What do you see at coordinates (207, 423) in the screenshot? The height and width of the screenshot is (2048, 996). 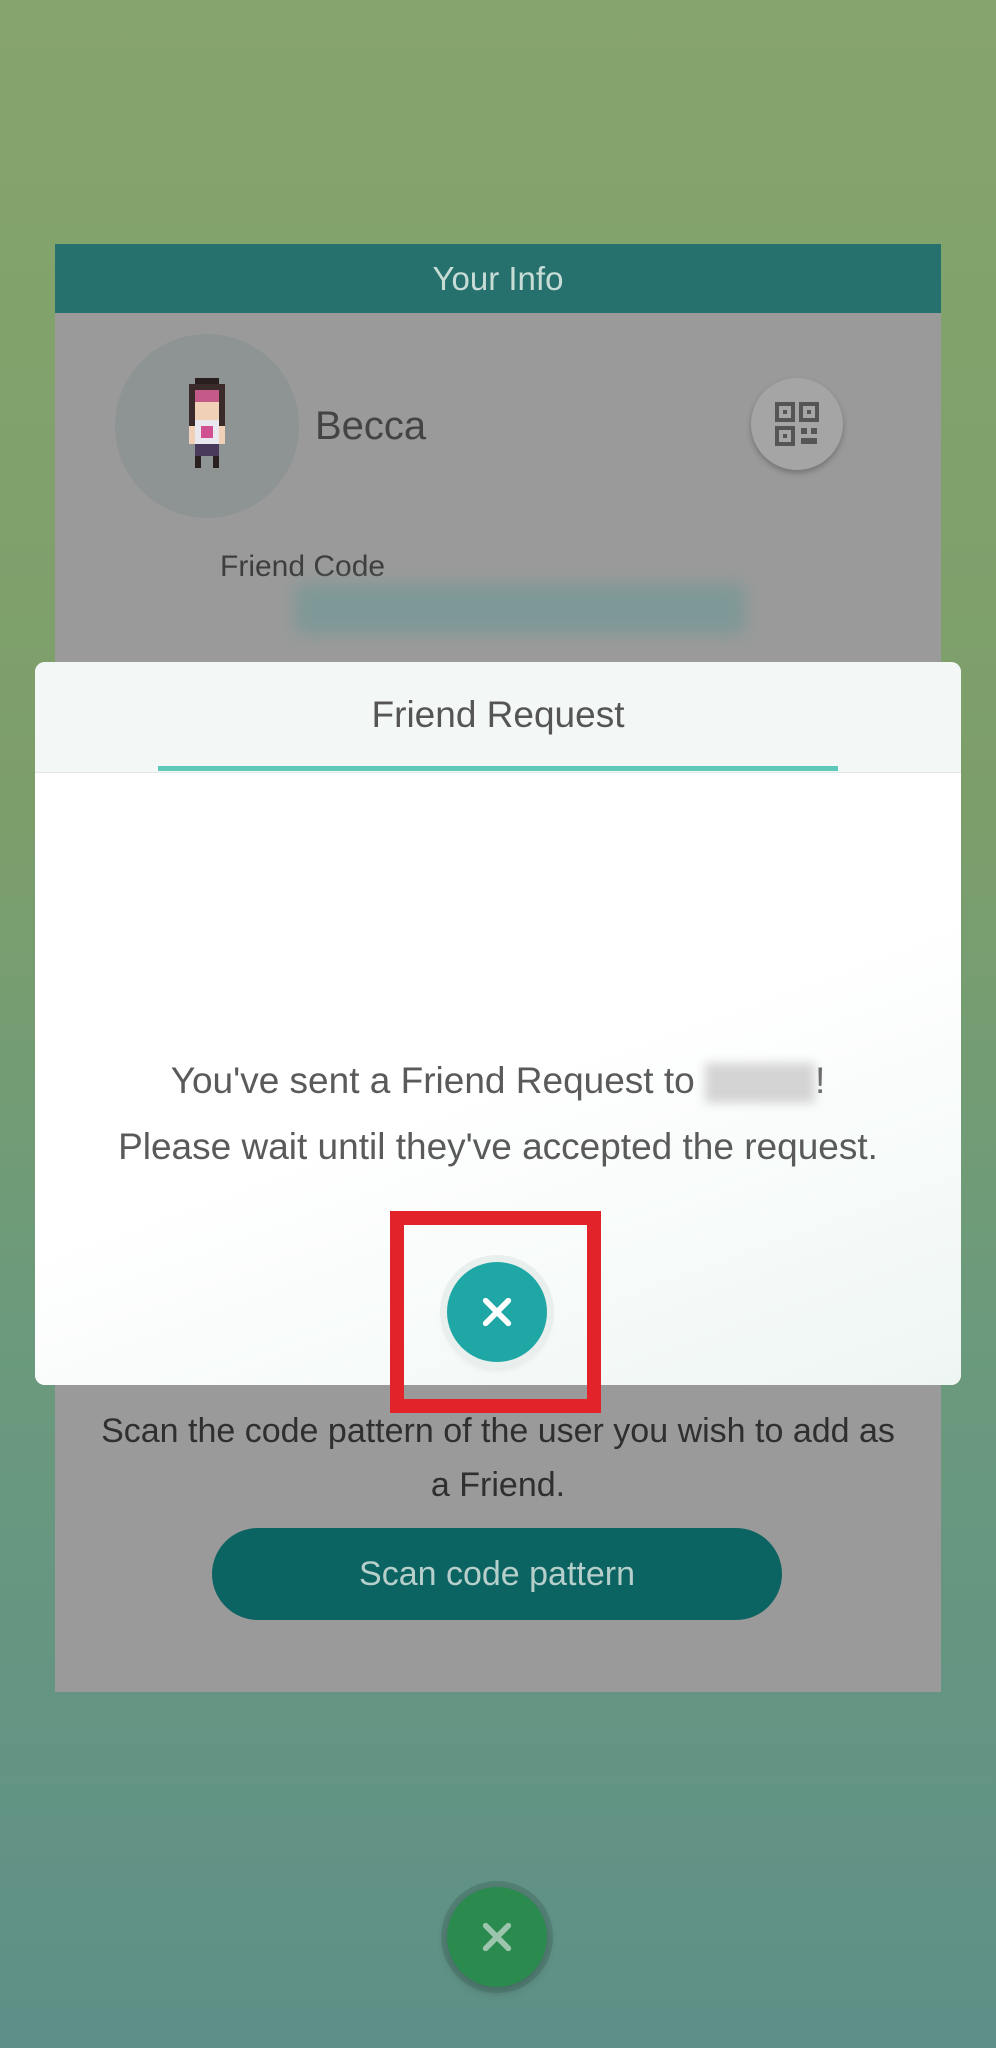 I see `trainer-sprite-icon` at bounding box center [207, 423].